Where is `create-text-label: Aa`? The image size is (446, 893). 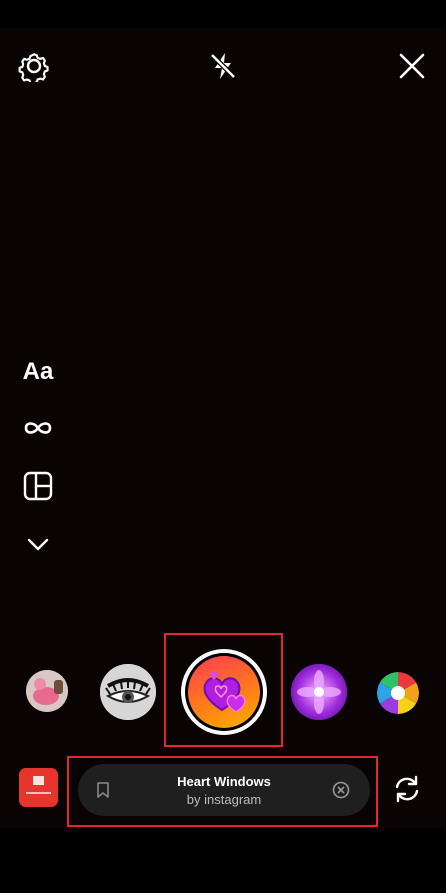 create-text-label: Aa is located at coordinates (38, 371).